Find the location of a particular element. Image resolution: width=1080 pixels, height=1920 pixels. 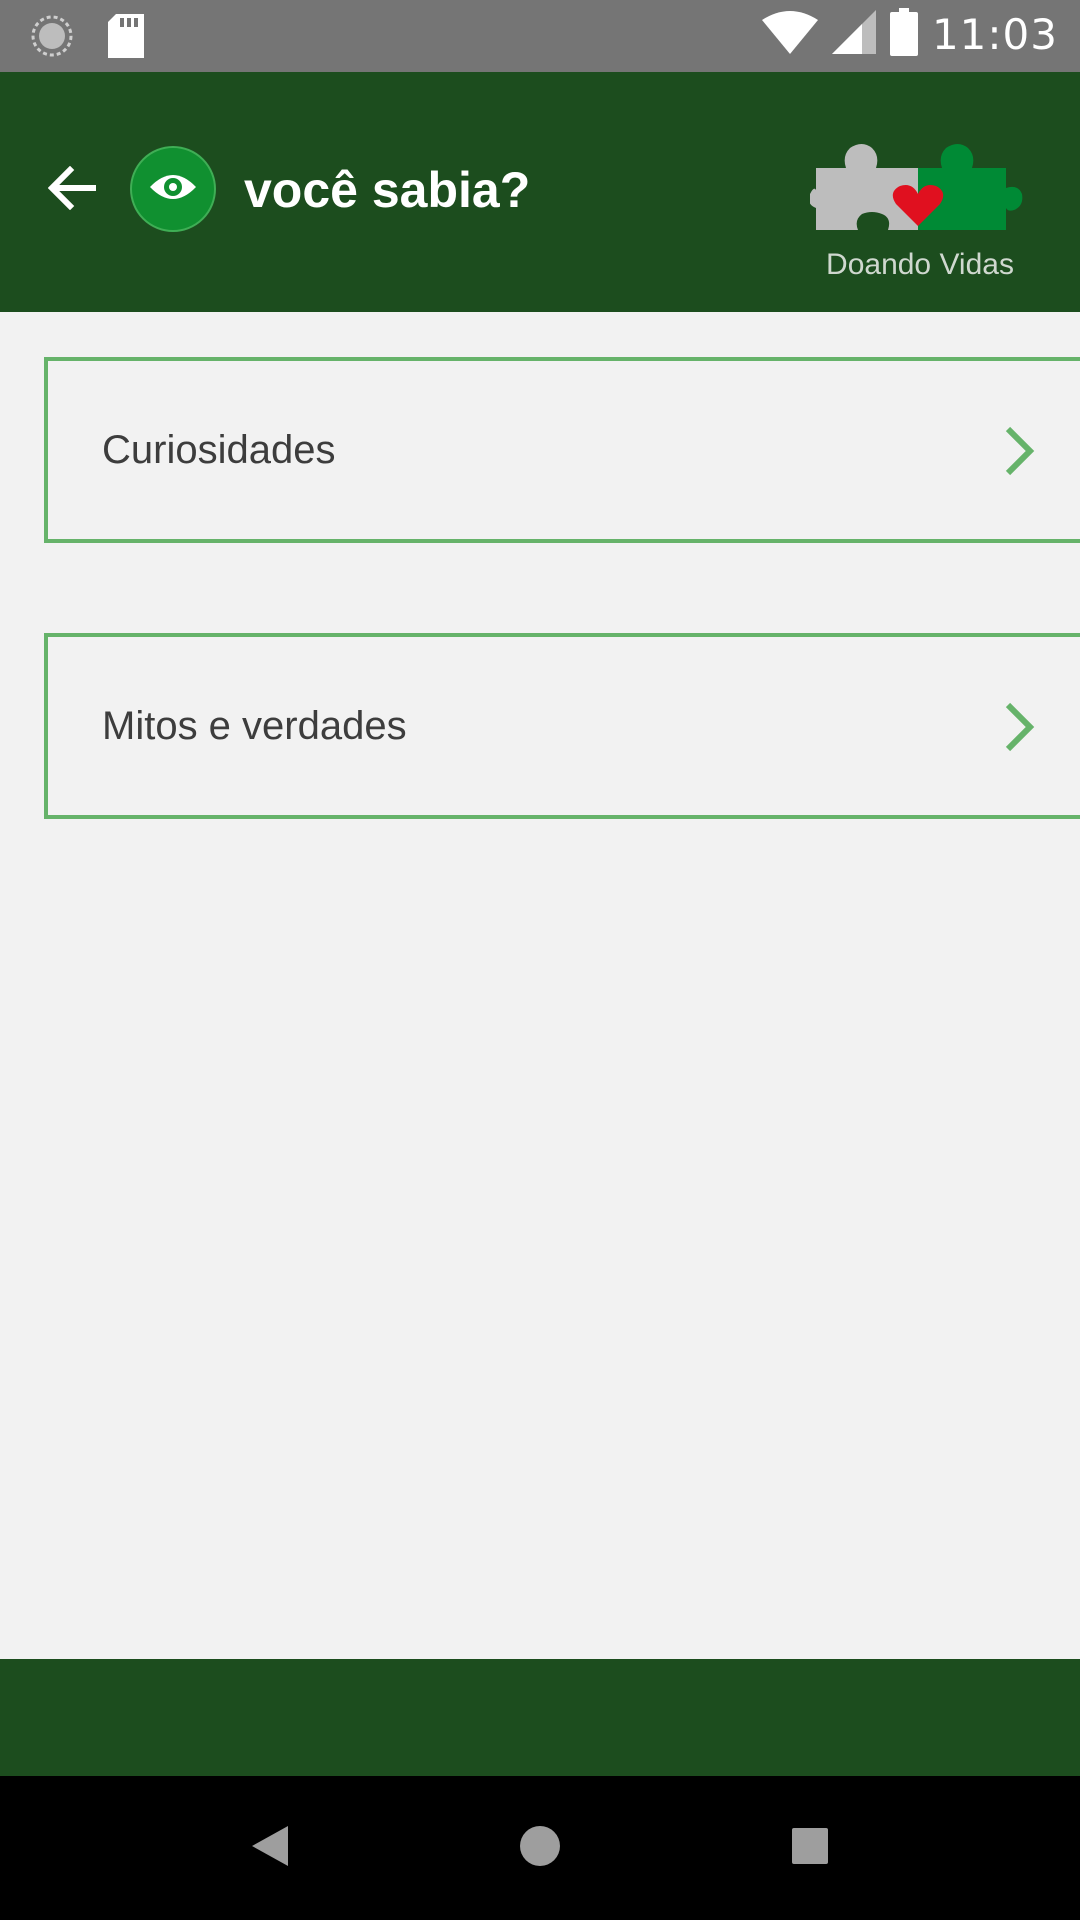

menu-item-curiosidades: Curiosidades is located at coordinates (562, 450).